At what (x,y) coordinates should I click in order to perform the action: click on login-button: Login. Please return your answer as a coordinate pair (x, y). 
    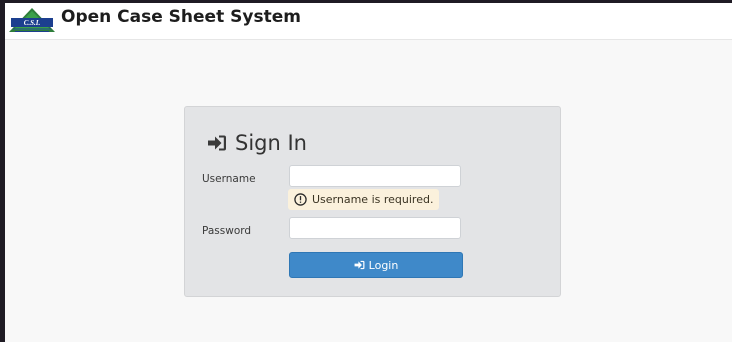
    Looking at the image, I should click on (376, 265).